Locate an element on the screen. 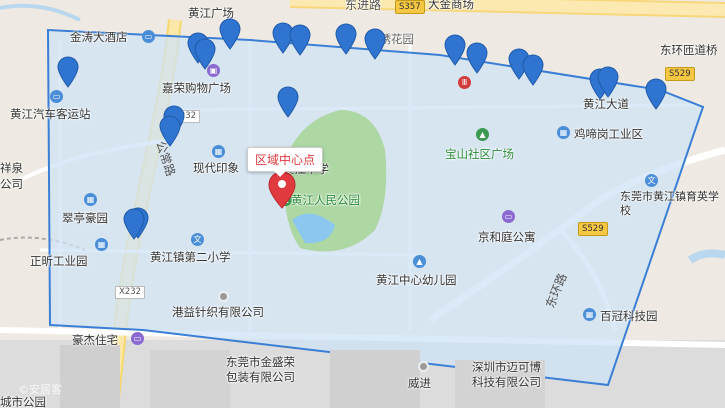 The width and height of the screenshot is (725, 408). road-shield-s357: S357 is located at coordinates (410, 7).